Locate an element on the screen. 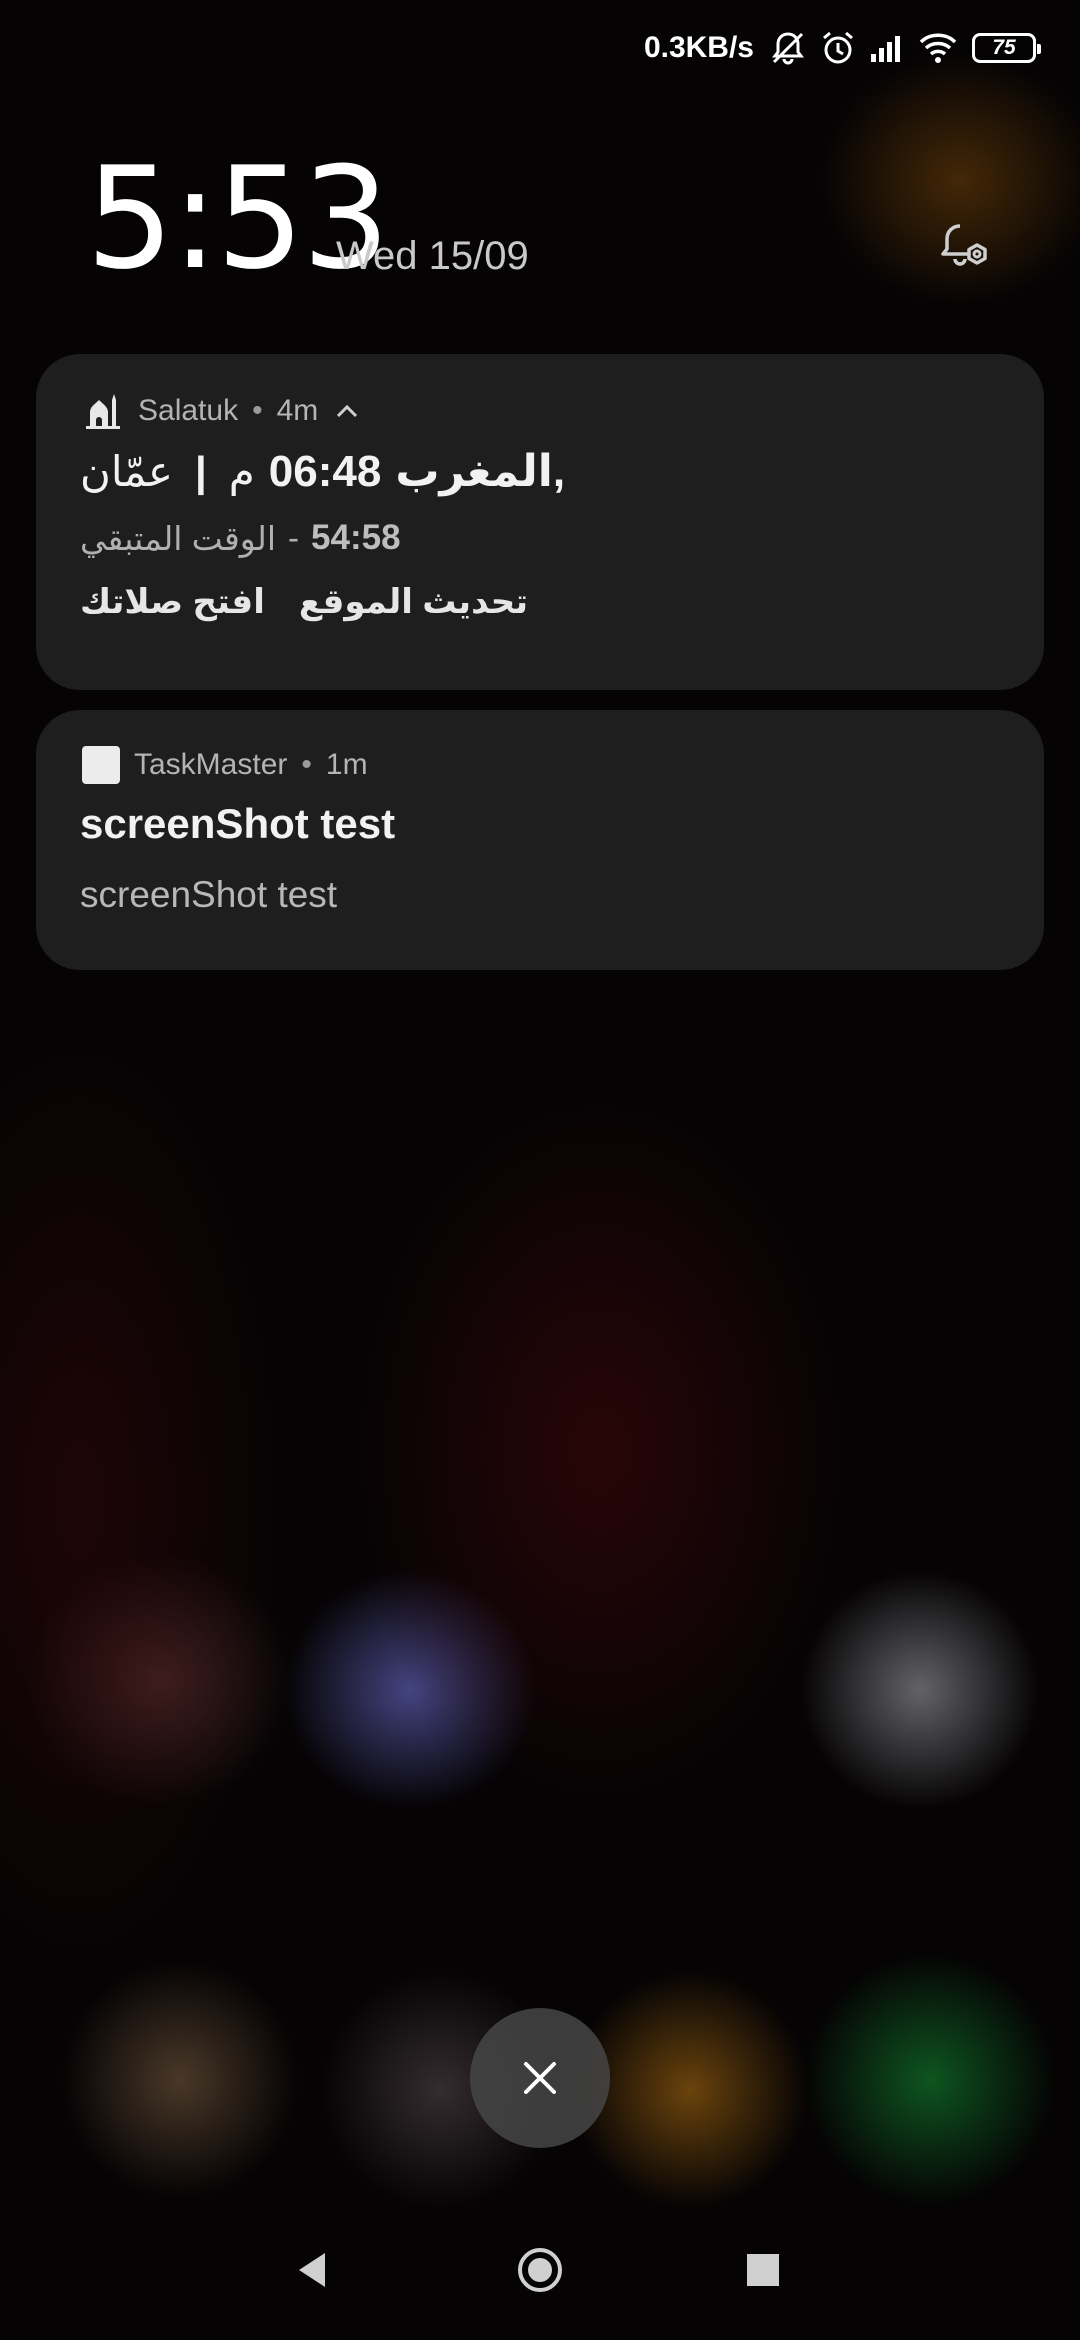  notification-actions: افتح صلاتك تحديث الموقع is located at coordinates (304, 602).